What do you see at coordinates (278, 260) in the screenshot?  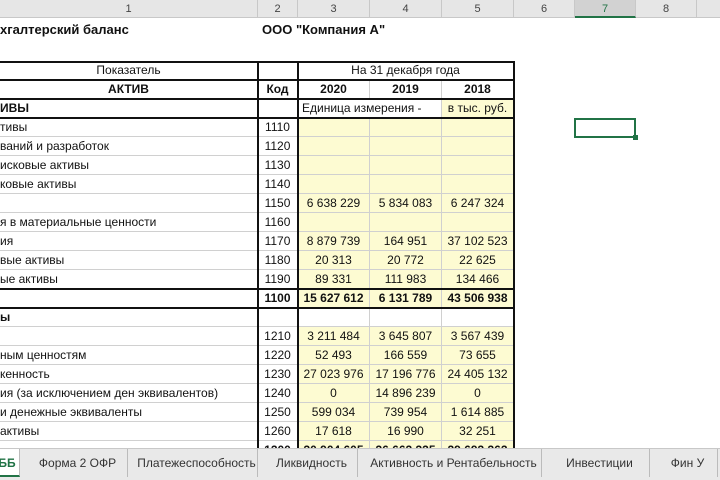 I see `table-border` at bounding box center [278, 260].